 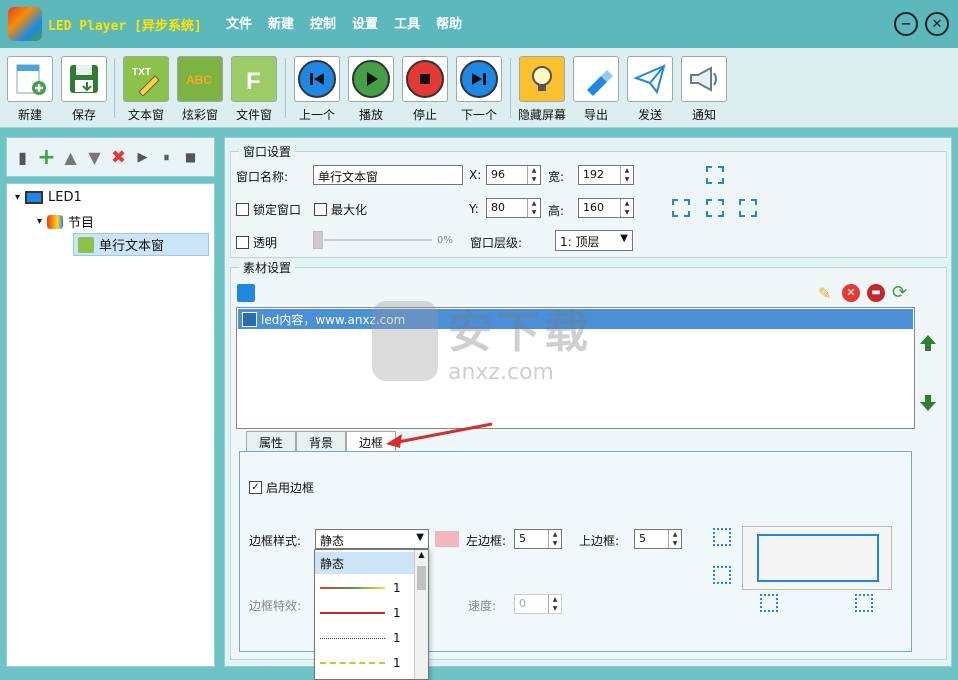 I want to click on enable-border-label: 启用边框, so click(x=290, y=488).